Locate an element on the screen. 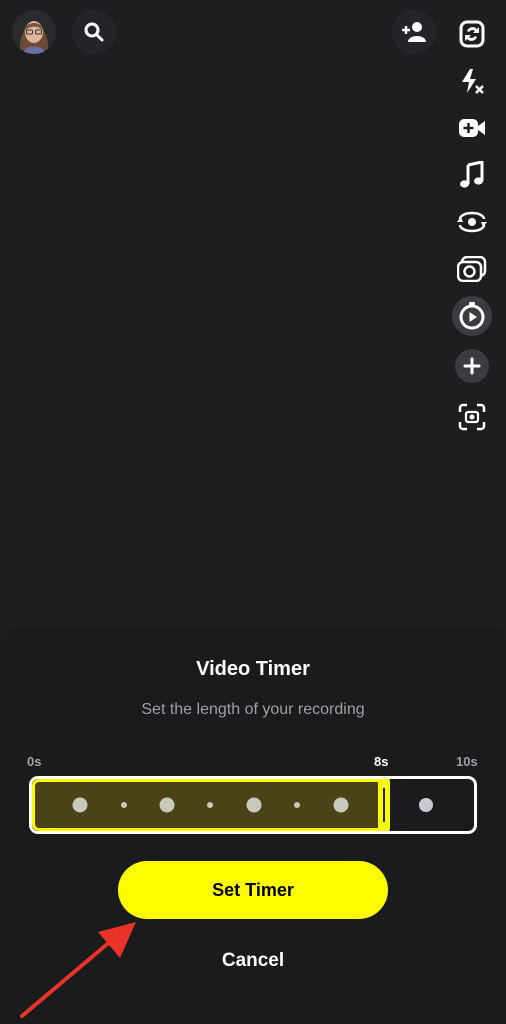 The height and width of the screenshot is (1024, 506). avatar is located at coordinates (34, 32).